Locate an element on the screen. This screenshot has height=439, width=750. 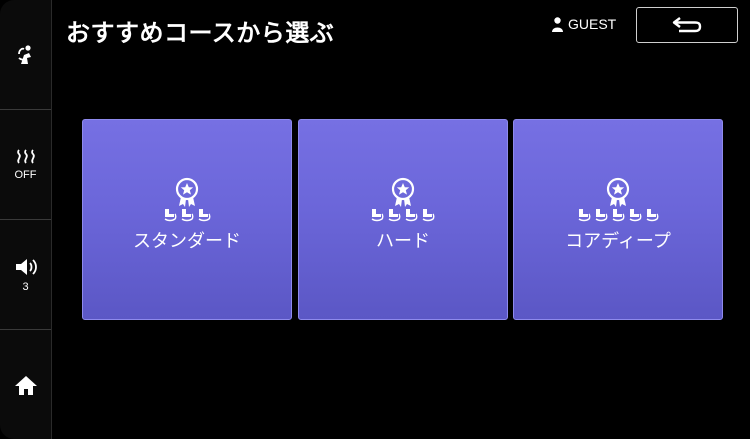
user-indicator: GUEST is located at coordinates (584, 24).